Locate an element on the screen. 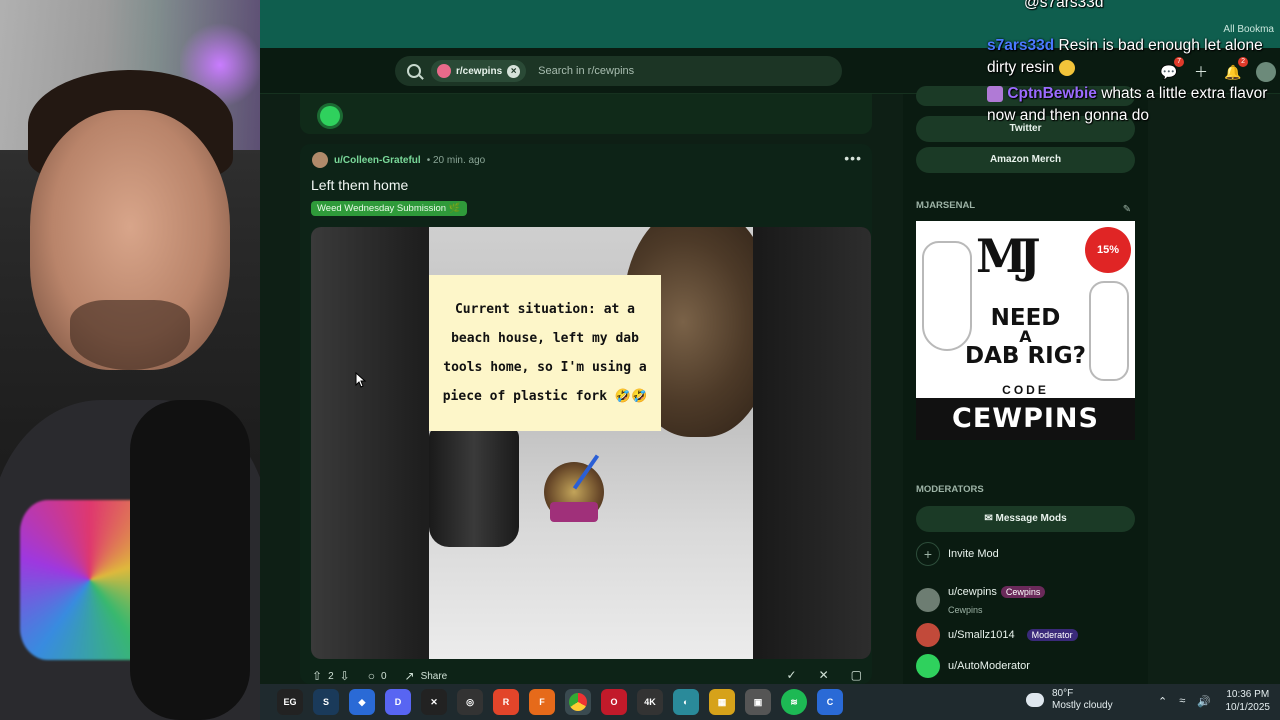 This screenshot has height=720, width=1280. clock: 10:36 PM 10/1/2025 is located at coordinates (1248, 701).